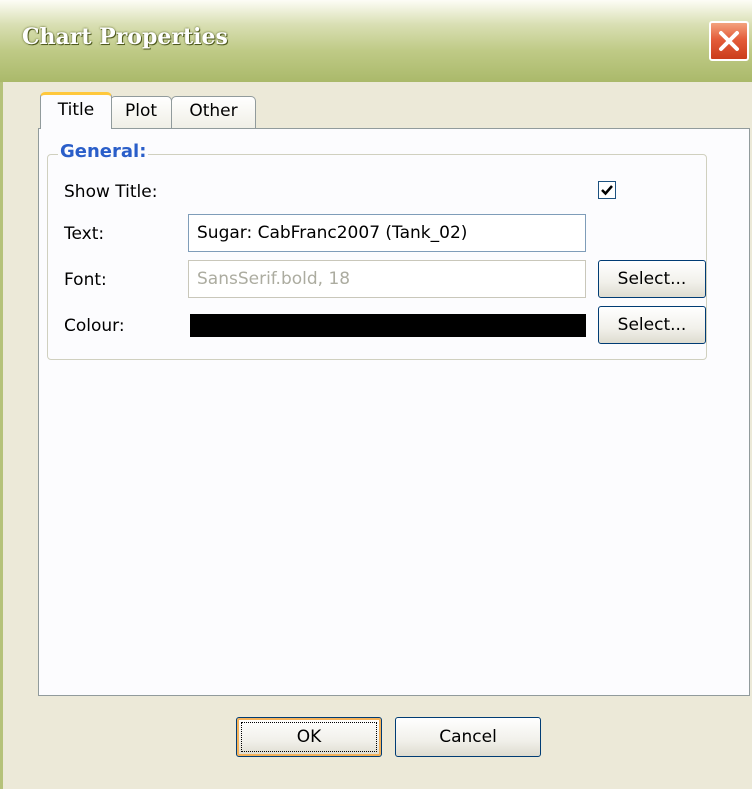 The image size is (752, 789). What do you see at coordinates (125, 37) in the screenshot?
I see `window-title: Chart Properties` at bounding box center [125, 37].